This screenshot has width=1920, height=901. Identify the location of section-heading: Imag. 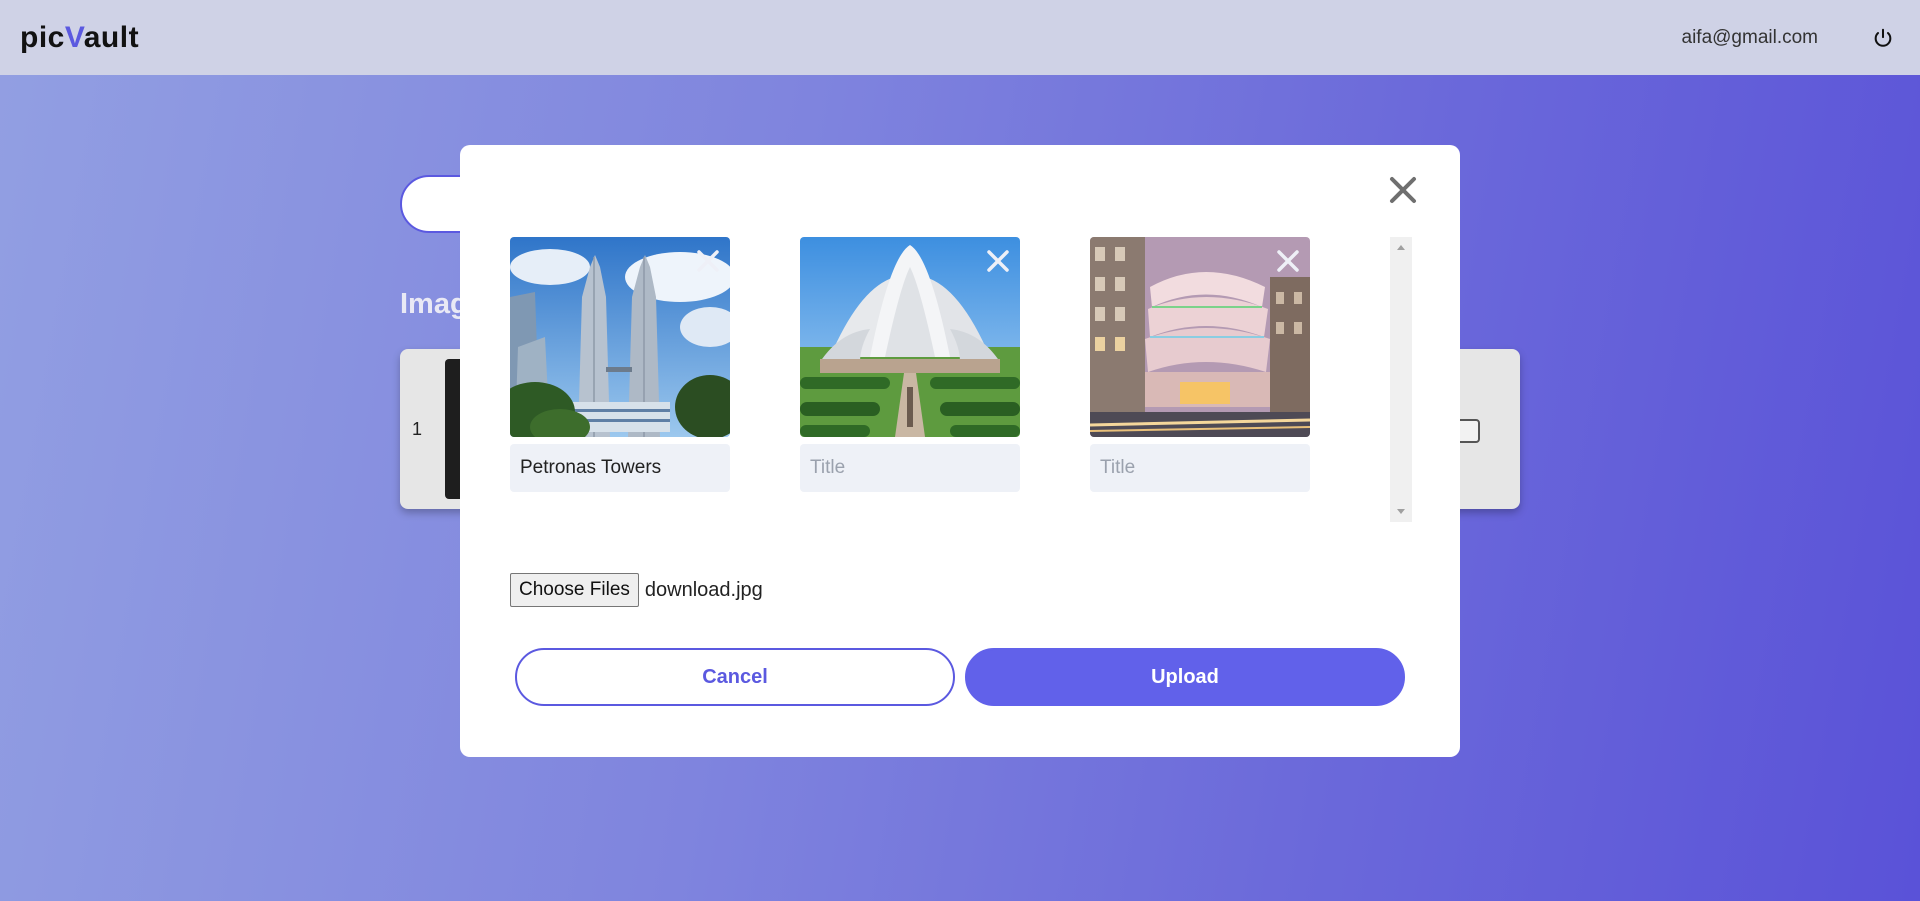
(434, 304).